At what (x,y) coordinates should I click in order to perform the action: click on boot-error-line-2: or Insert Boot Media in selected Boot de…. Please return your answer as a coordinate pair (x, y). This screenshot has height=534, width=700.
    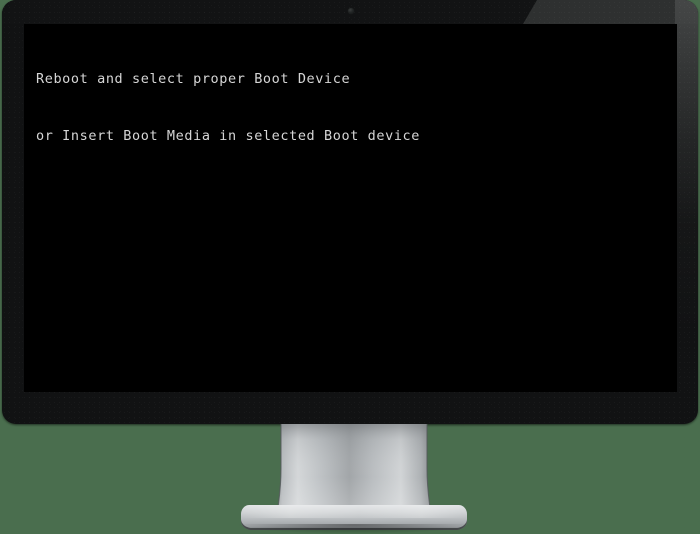
    Looking at the image, I should click on (228, 136).